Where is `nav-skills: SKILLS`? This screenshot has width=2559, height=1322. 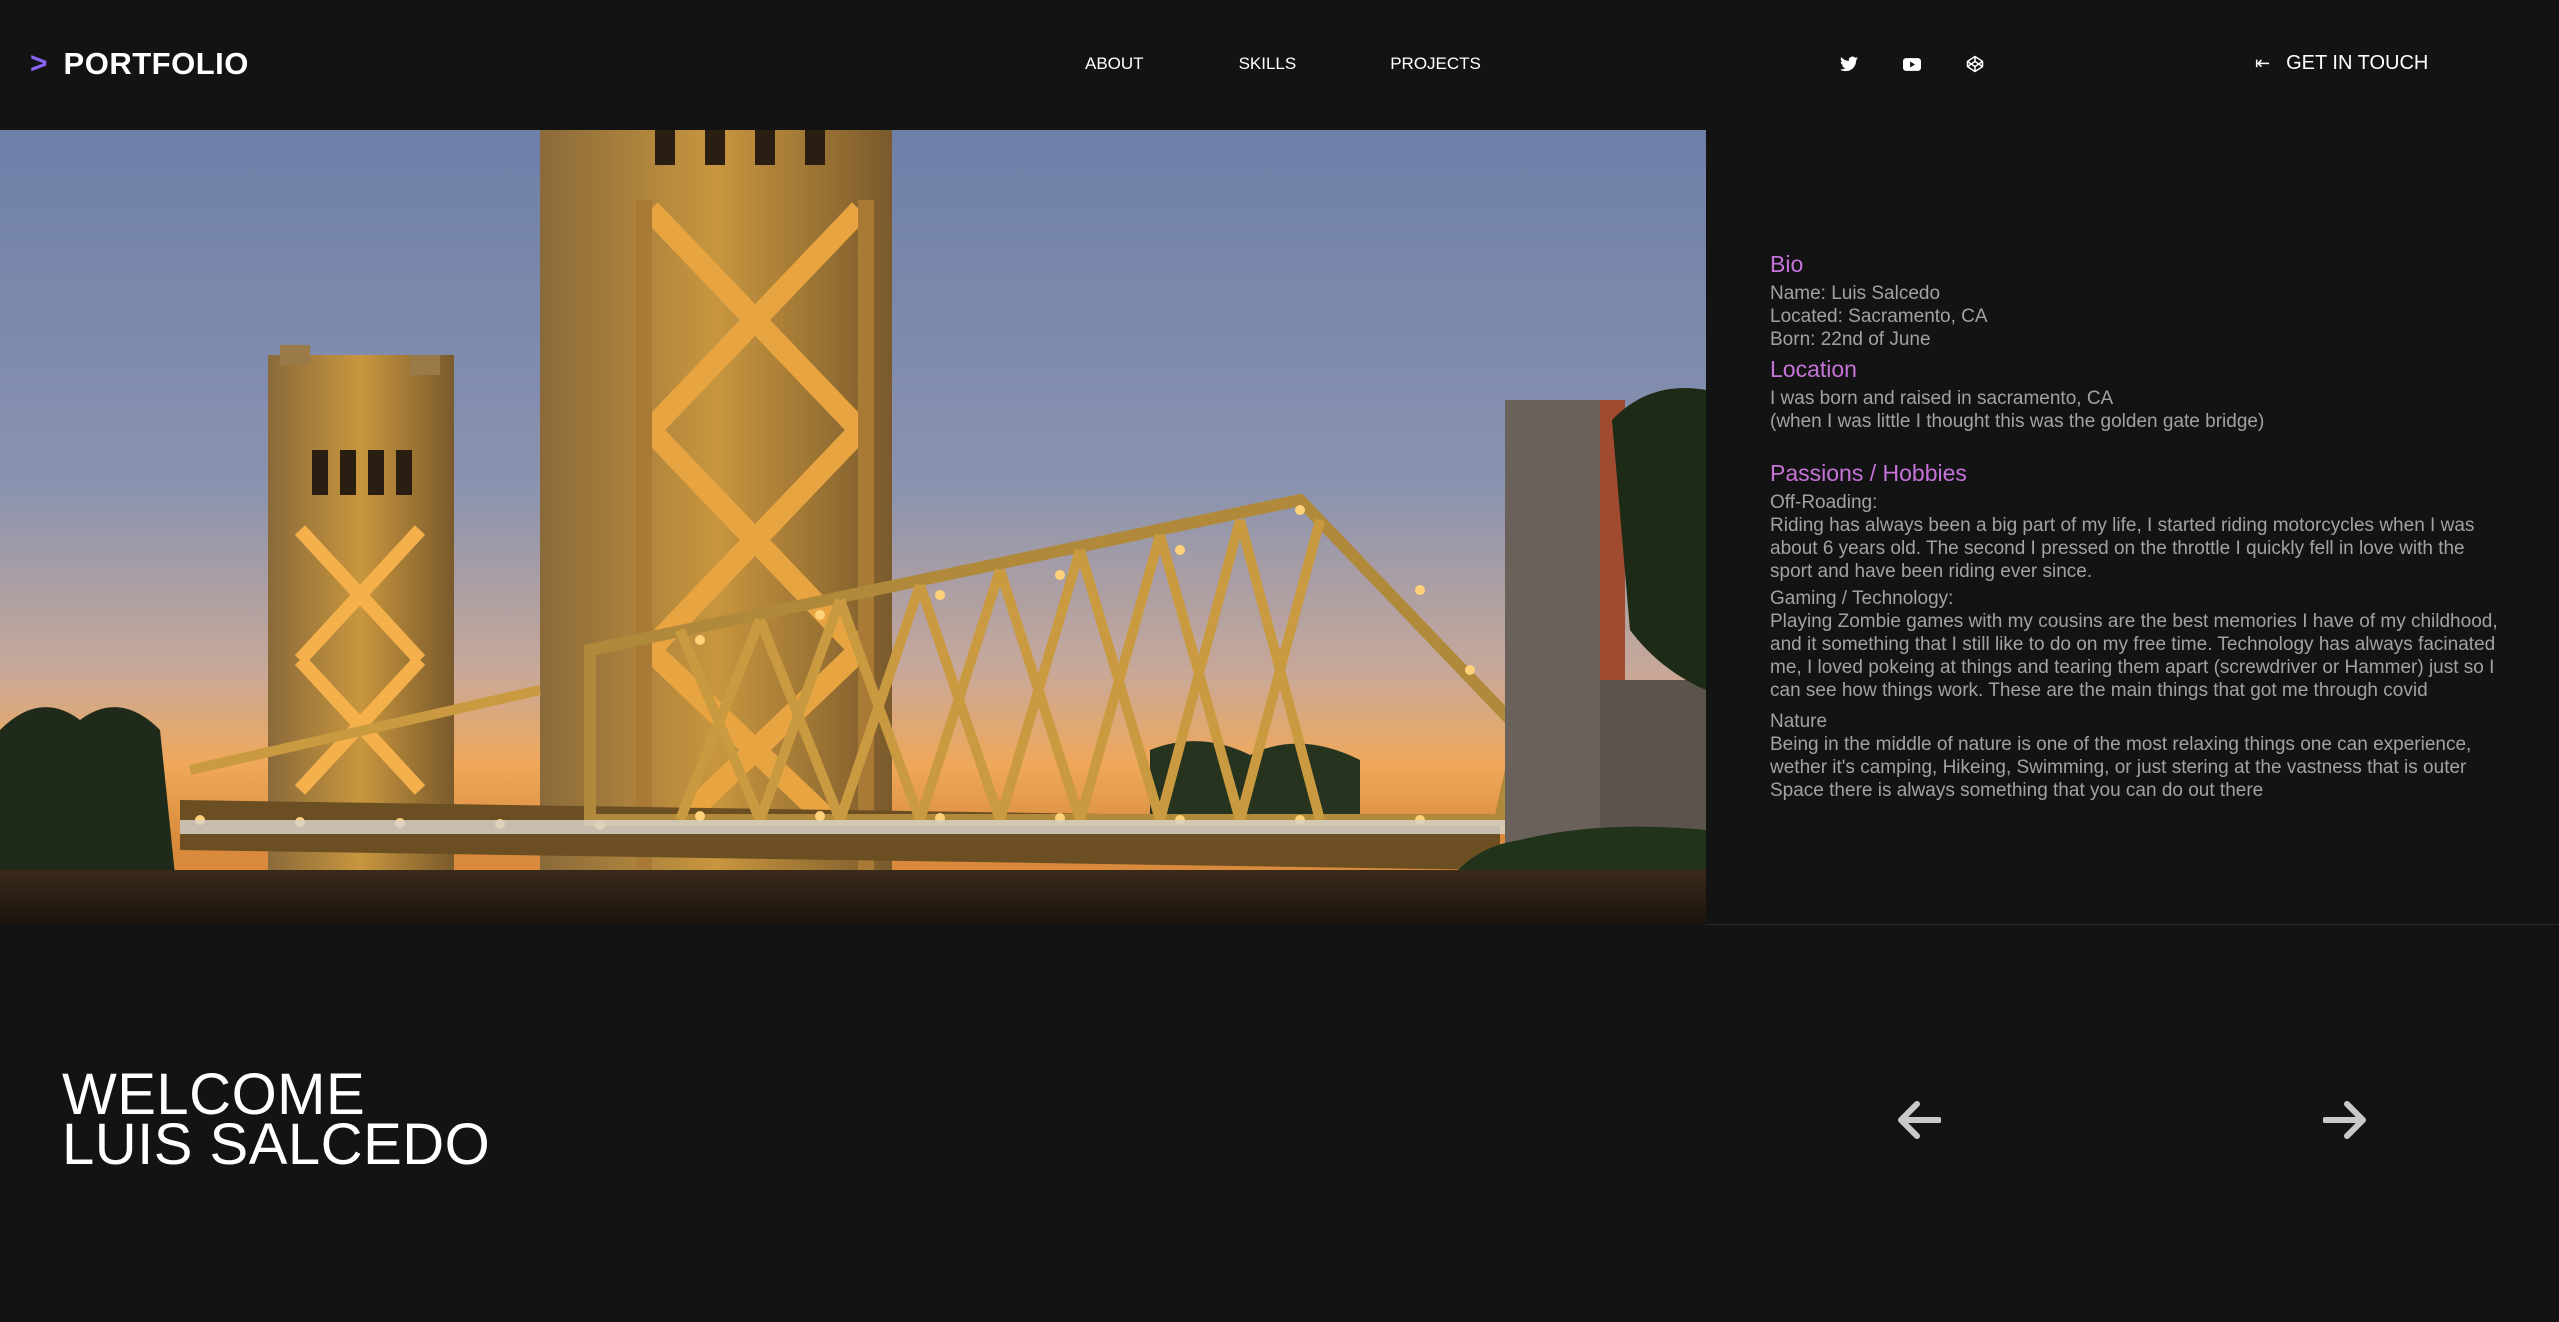
nav-skills: SKILLS is located at coordinates (1268, 64).